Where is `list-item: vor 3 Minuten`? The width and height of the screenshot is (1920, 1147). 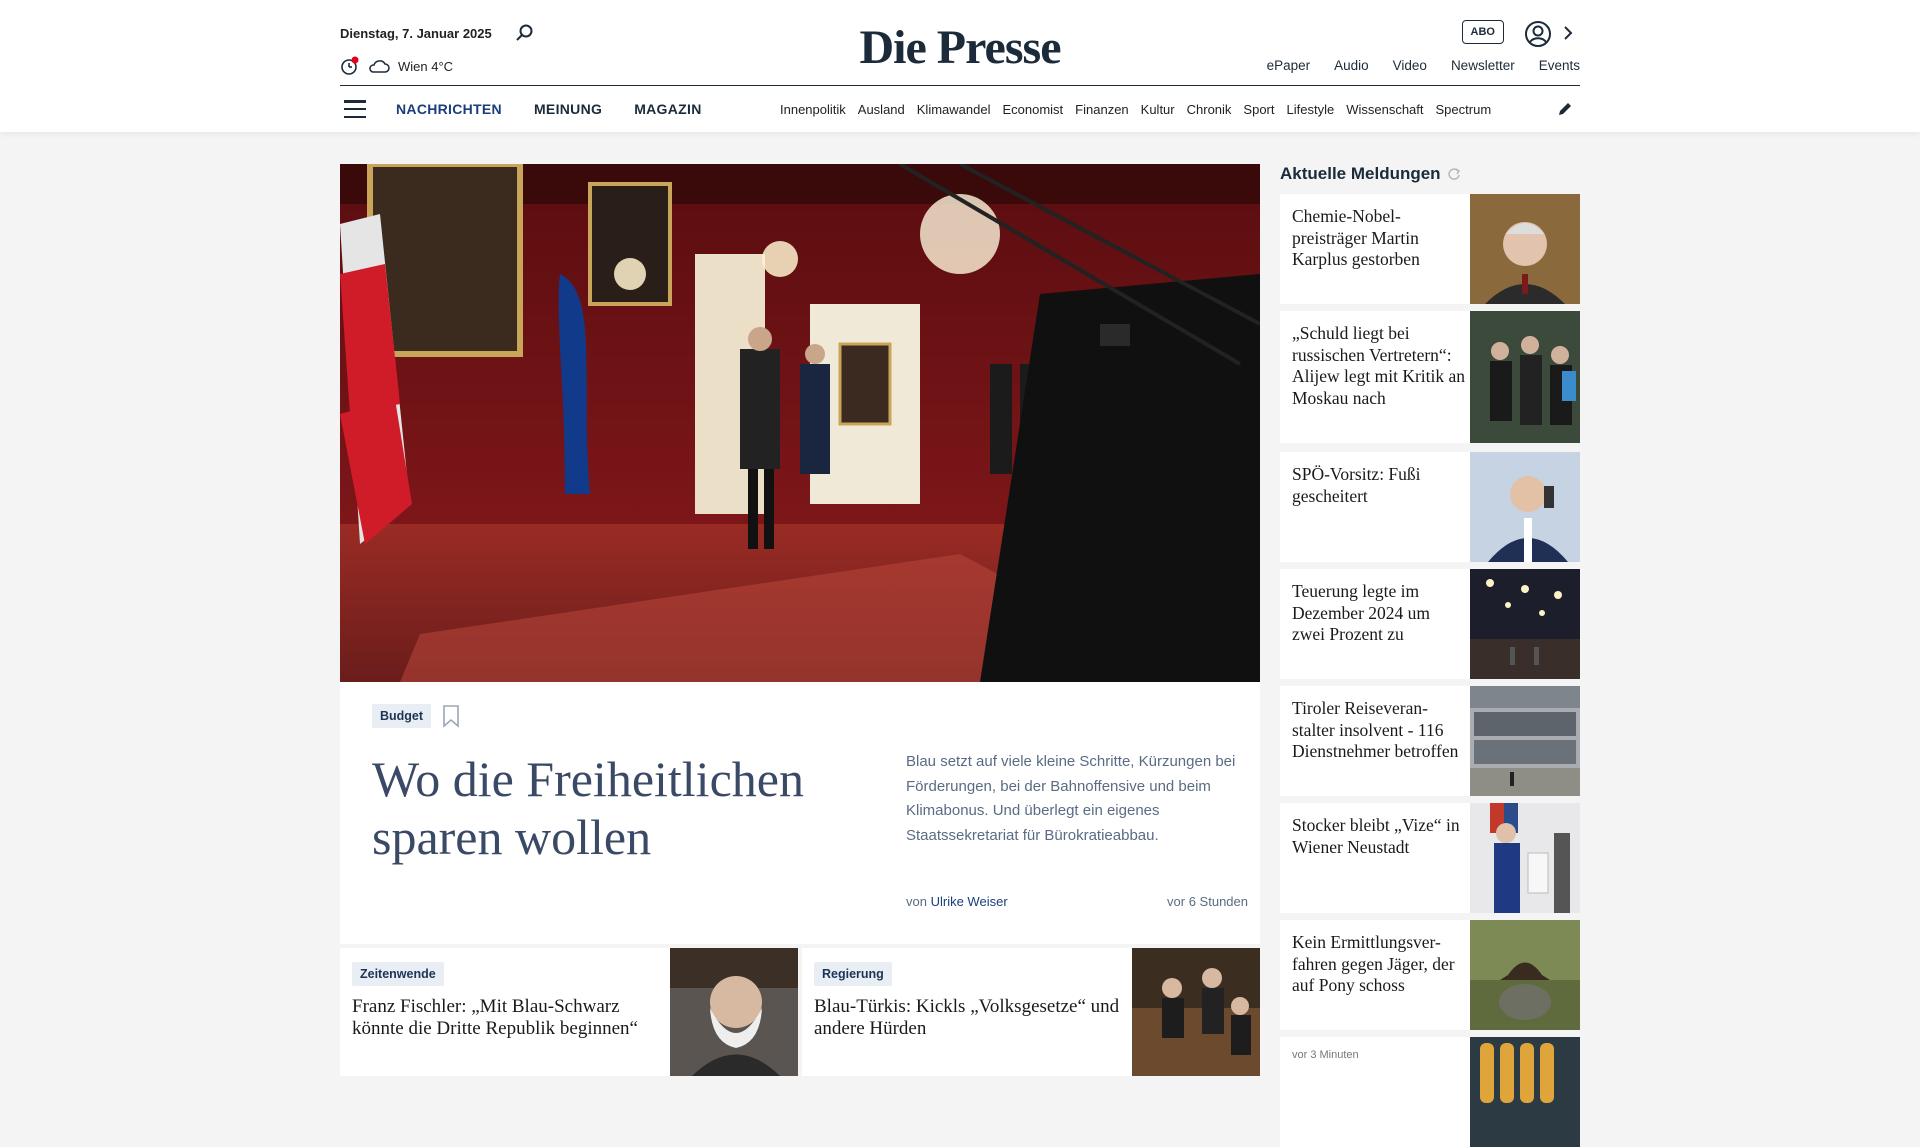 list-item: vor 3 Minuten is located at coordinates (1430, 1092).